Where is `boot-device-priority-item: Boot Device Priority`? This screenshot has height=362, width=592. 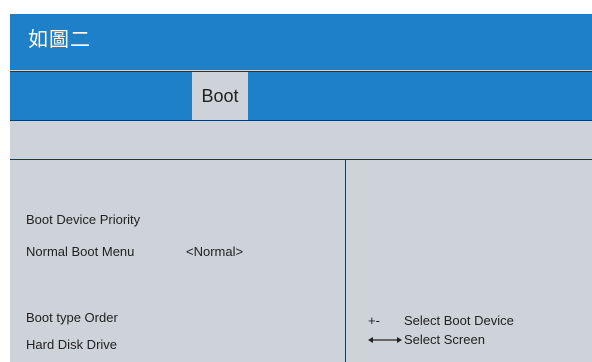 boot-device-priority-item: Boot Device Priority is located at coordinates (83, 219).